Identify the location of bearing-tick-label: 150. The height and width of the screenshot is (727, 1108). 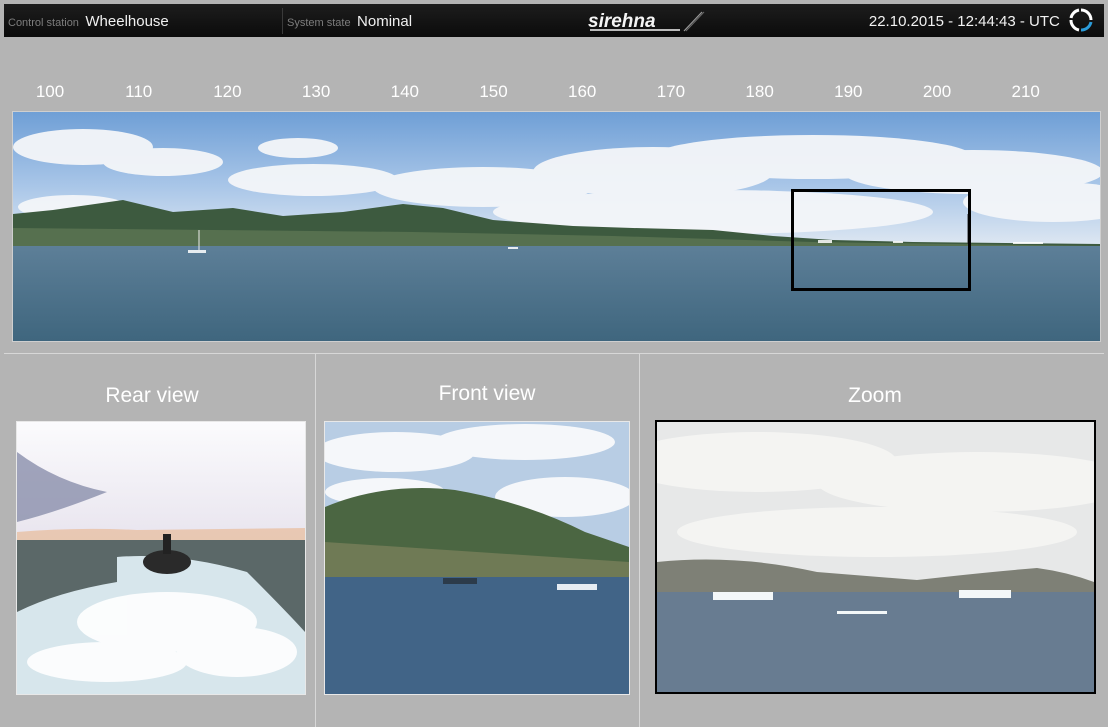
(493, 91).